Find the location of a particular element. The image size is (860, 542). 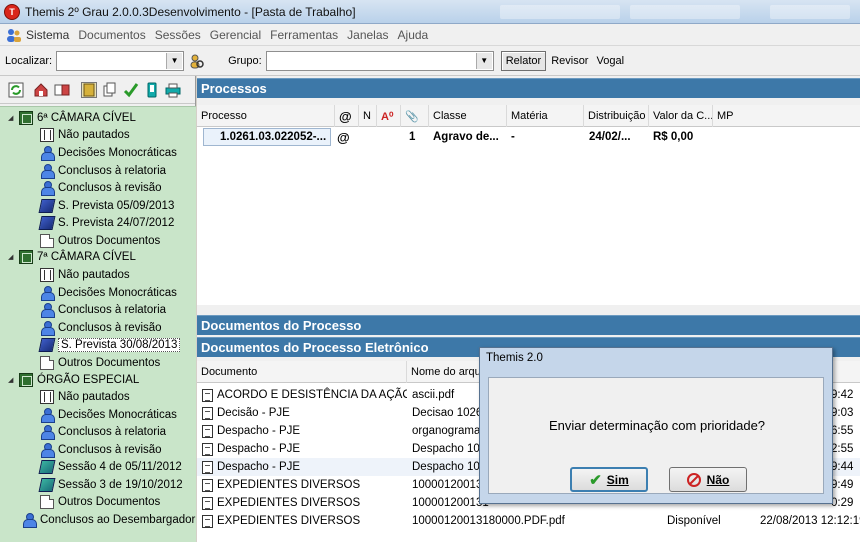

tree-item-label: Não pautados is located at coordinates (94, 396).